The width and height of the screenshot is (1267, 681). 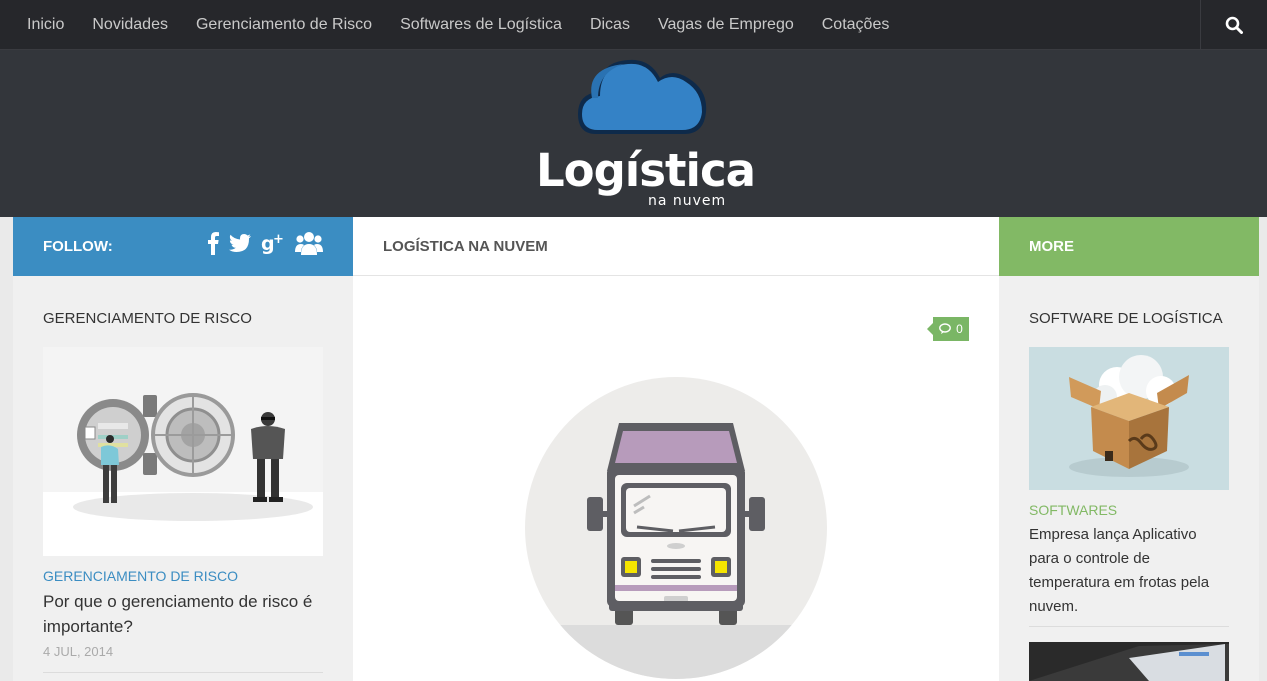 What do you see at coordinates (643, 98) in the screenshot?
I see `cloud-logo-icon` at bounding box center [643, 98].